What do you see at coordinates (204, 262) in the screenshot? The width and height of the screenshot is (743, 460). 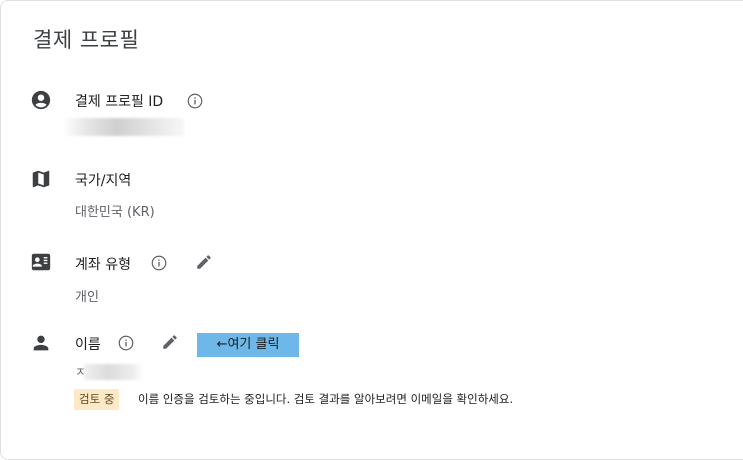 I see `account-type-edit-icon` at bounding box center [204, 262].